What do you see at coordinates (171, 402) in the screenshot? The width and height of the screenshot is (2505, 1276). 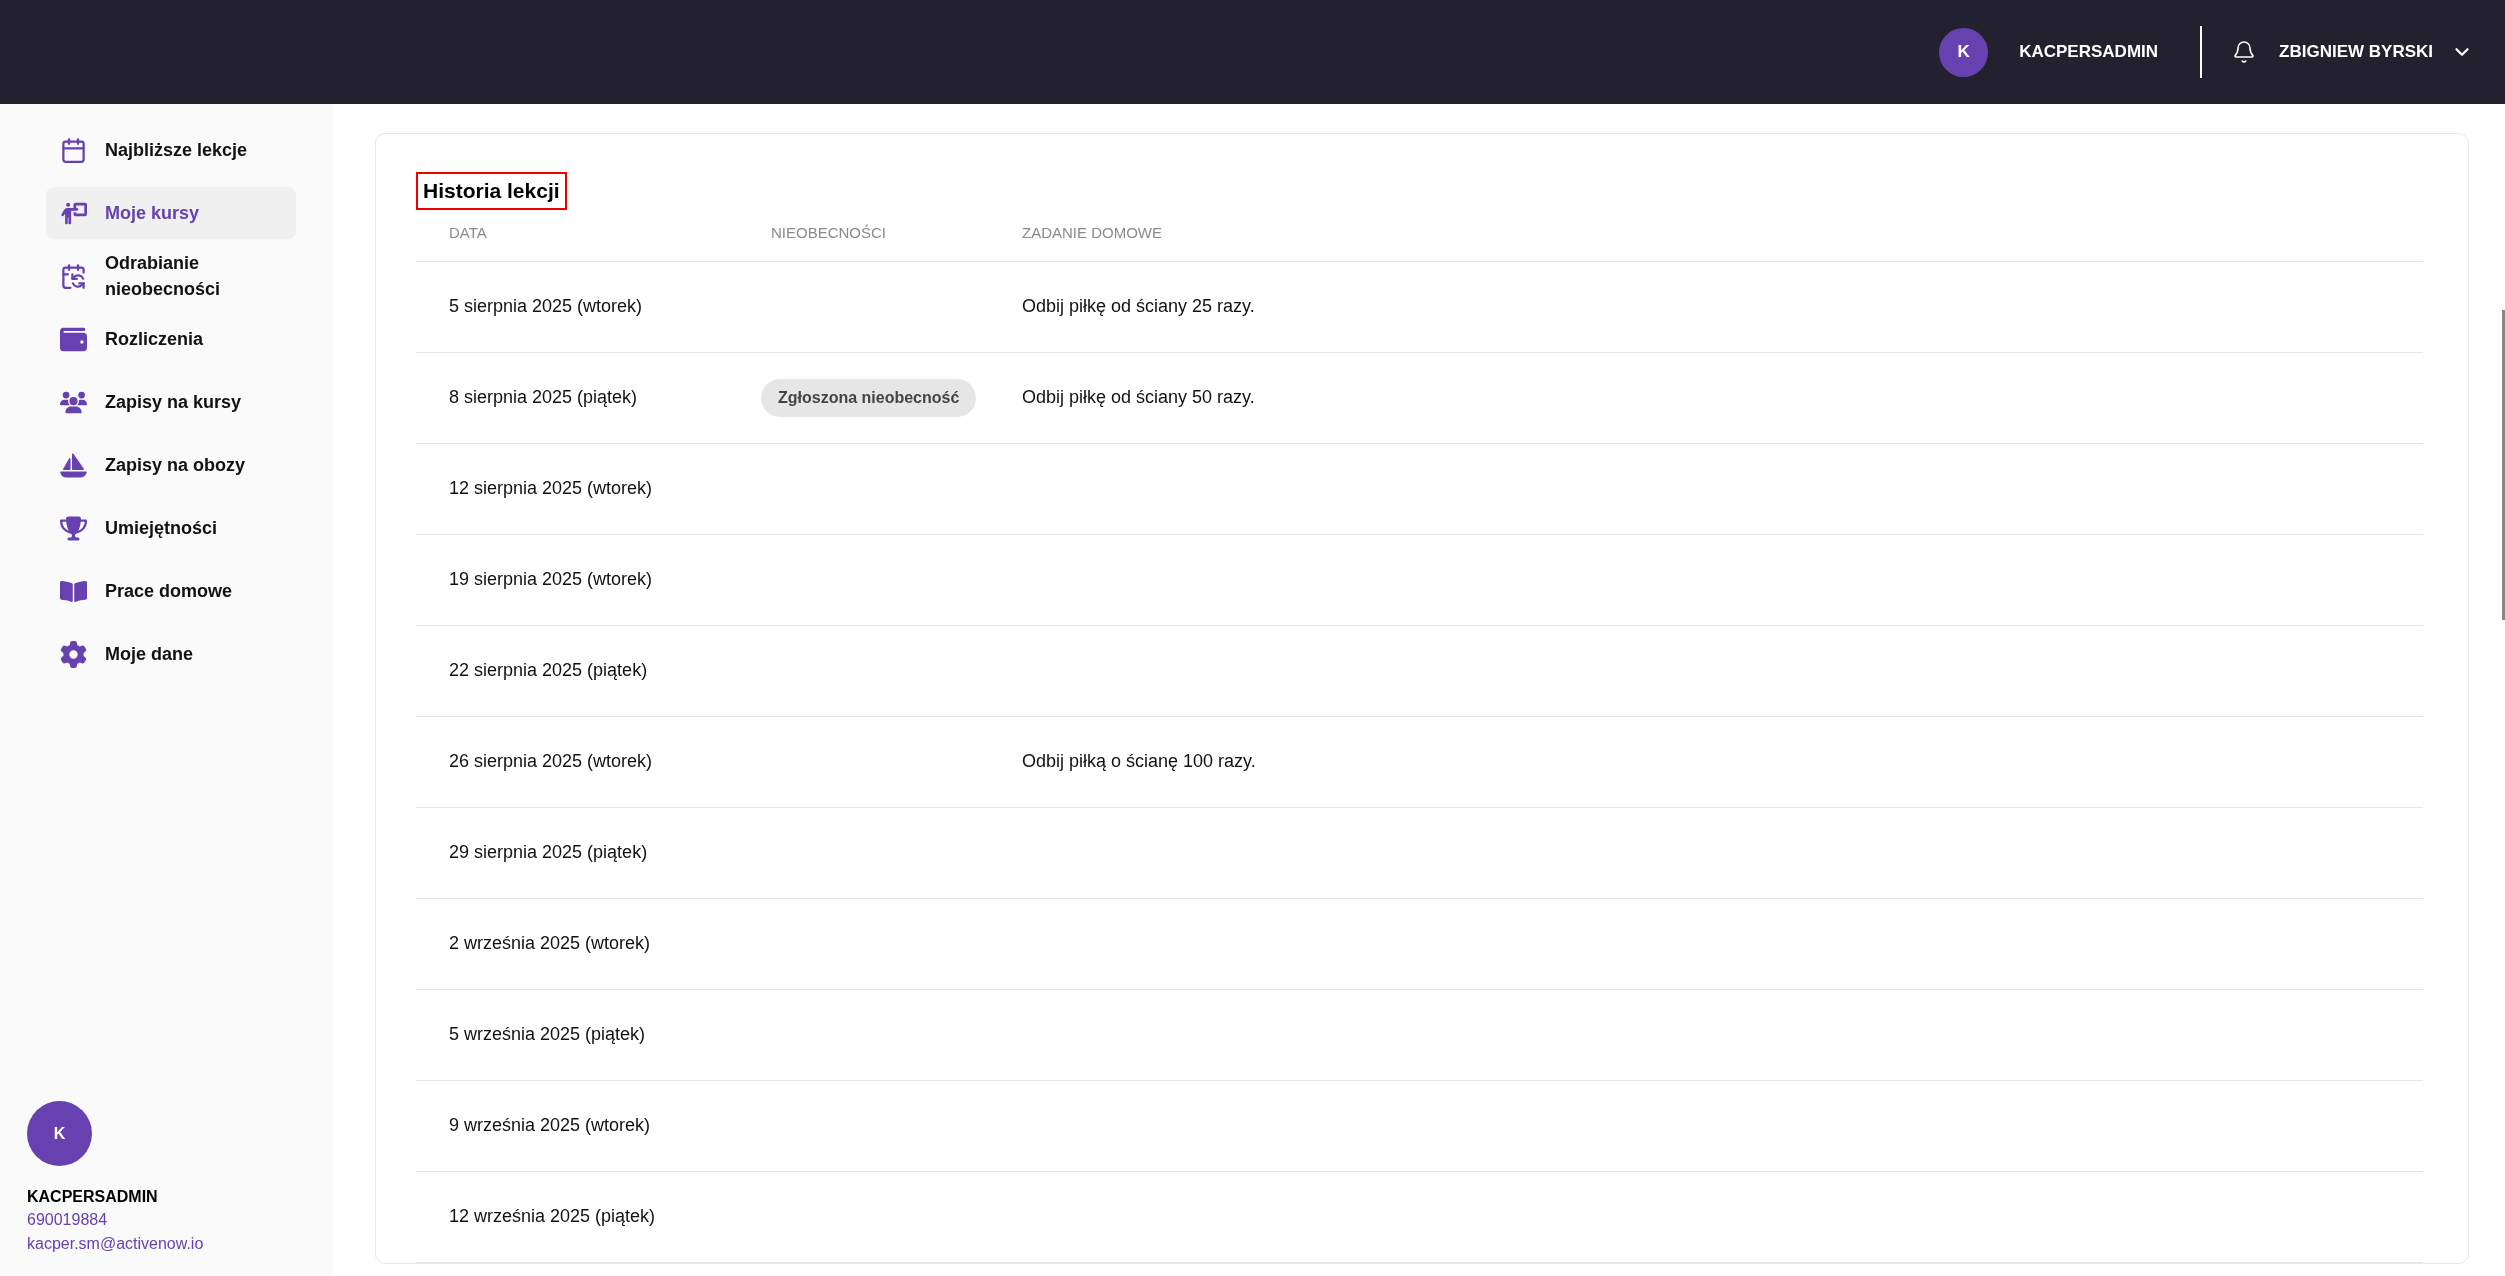 I see `sidebar-item: Zapisy na kursy` at bounding box center [171, 402].